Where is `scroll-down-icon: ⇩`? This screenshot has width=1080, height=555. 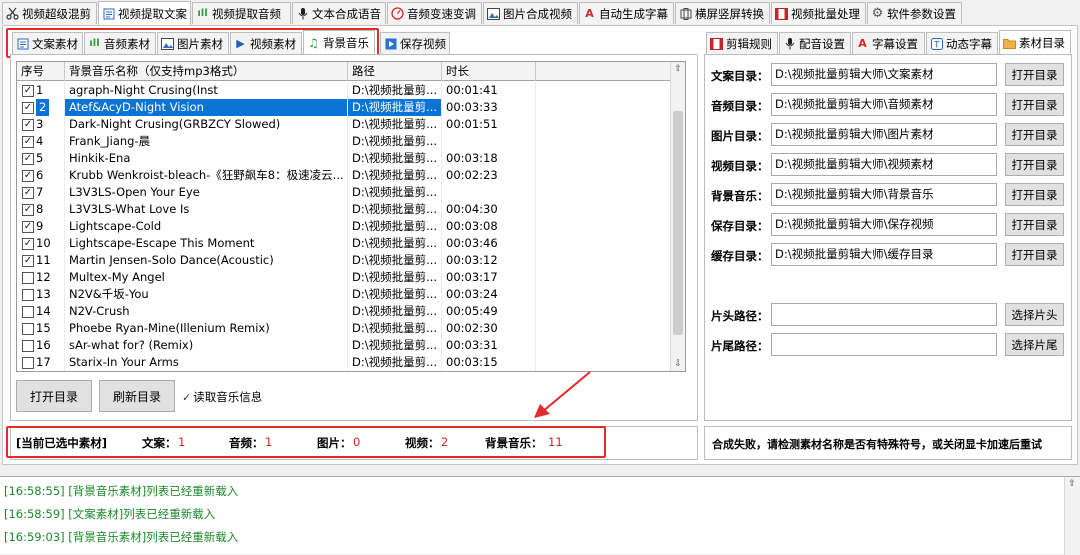
scroll-down-icon: ⇩ is located at coordinates (678, 364).